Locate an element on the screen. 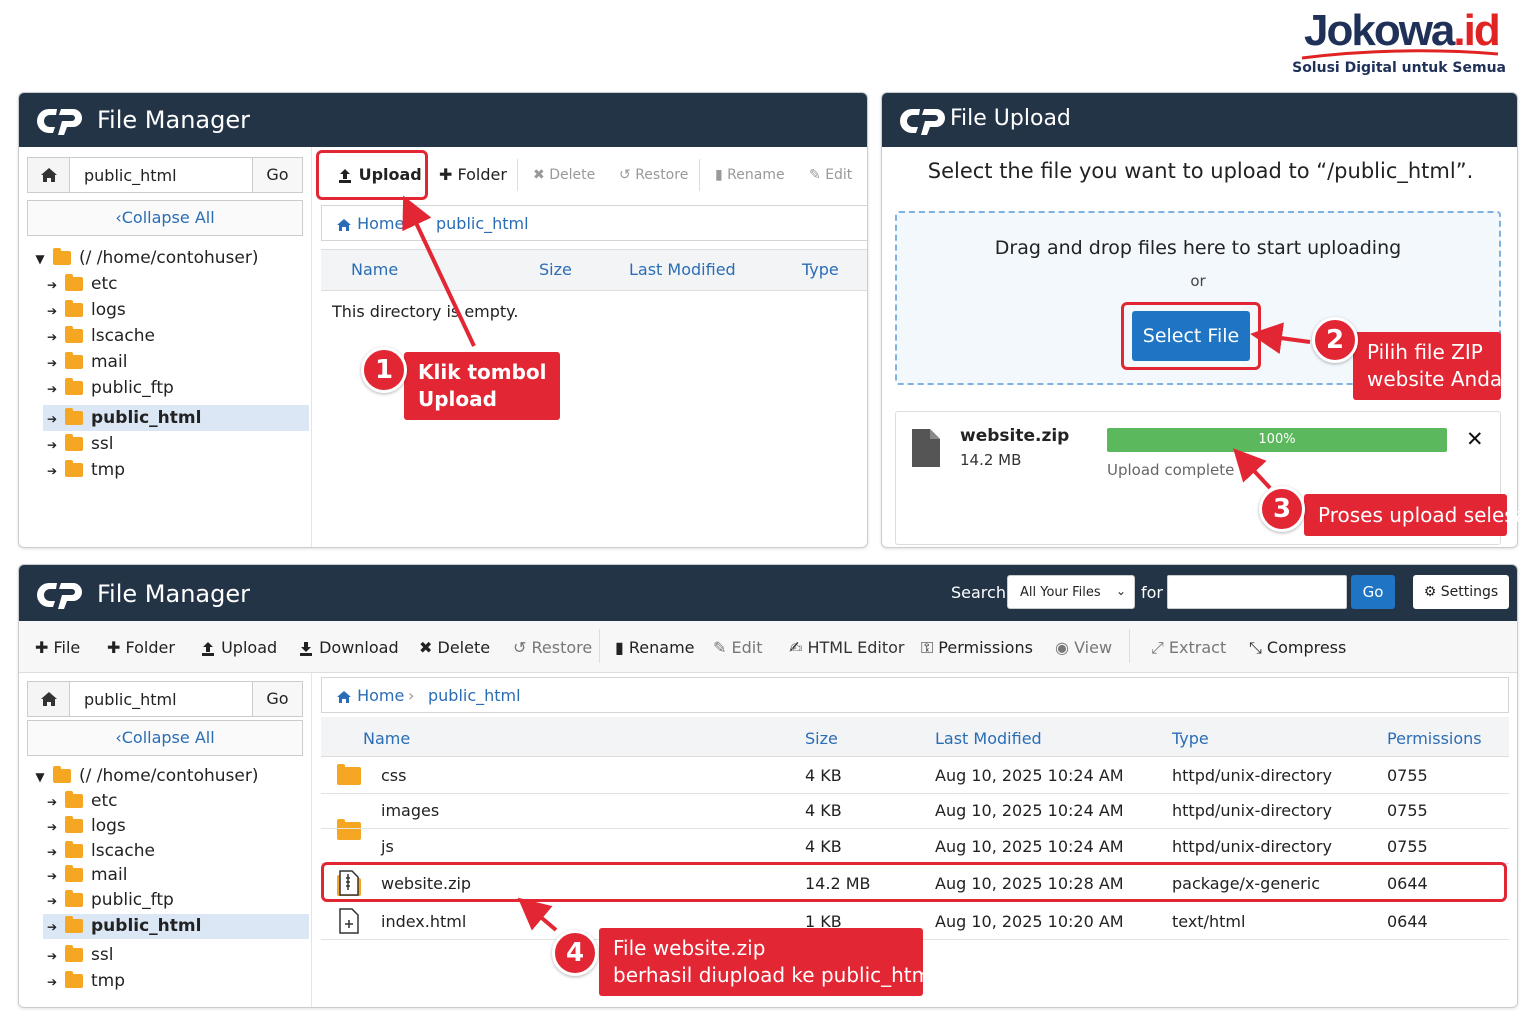  panel-header: File Upload is located at coordinates (1199, 120).